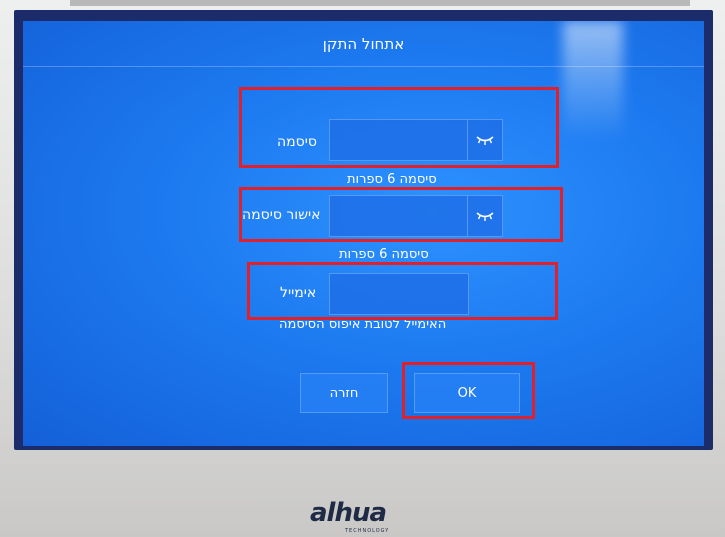  Describe the element at coordinates (399, 127) in the screenshot. I see `password-highlight` at that location.